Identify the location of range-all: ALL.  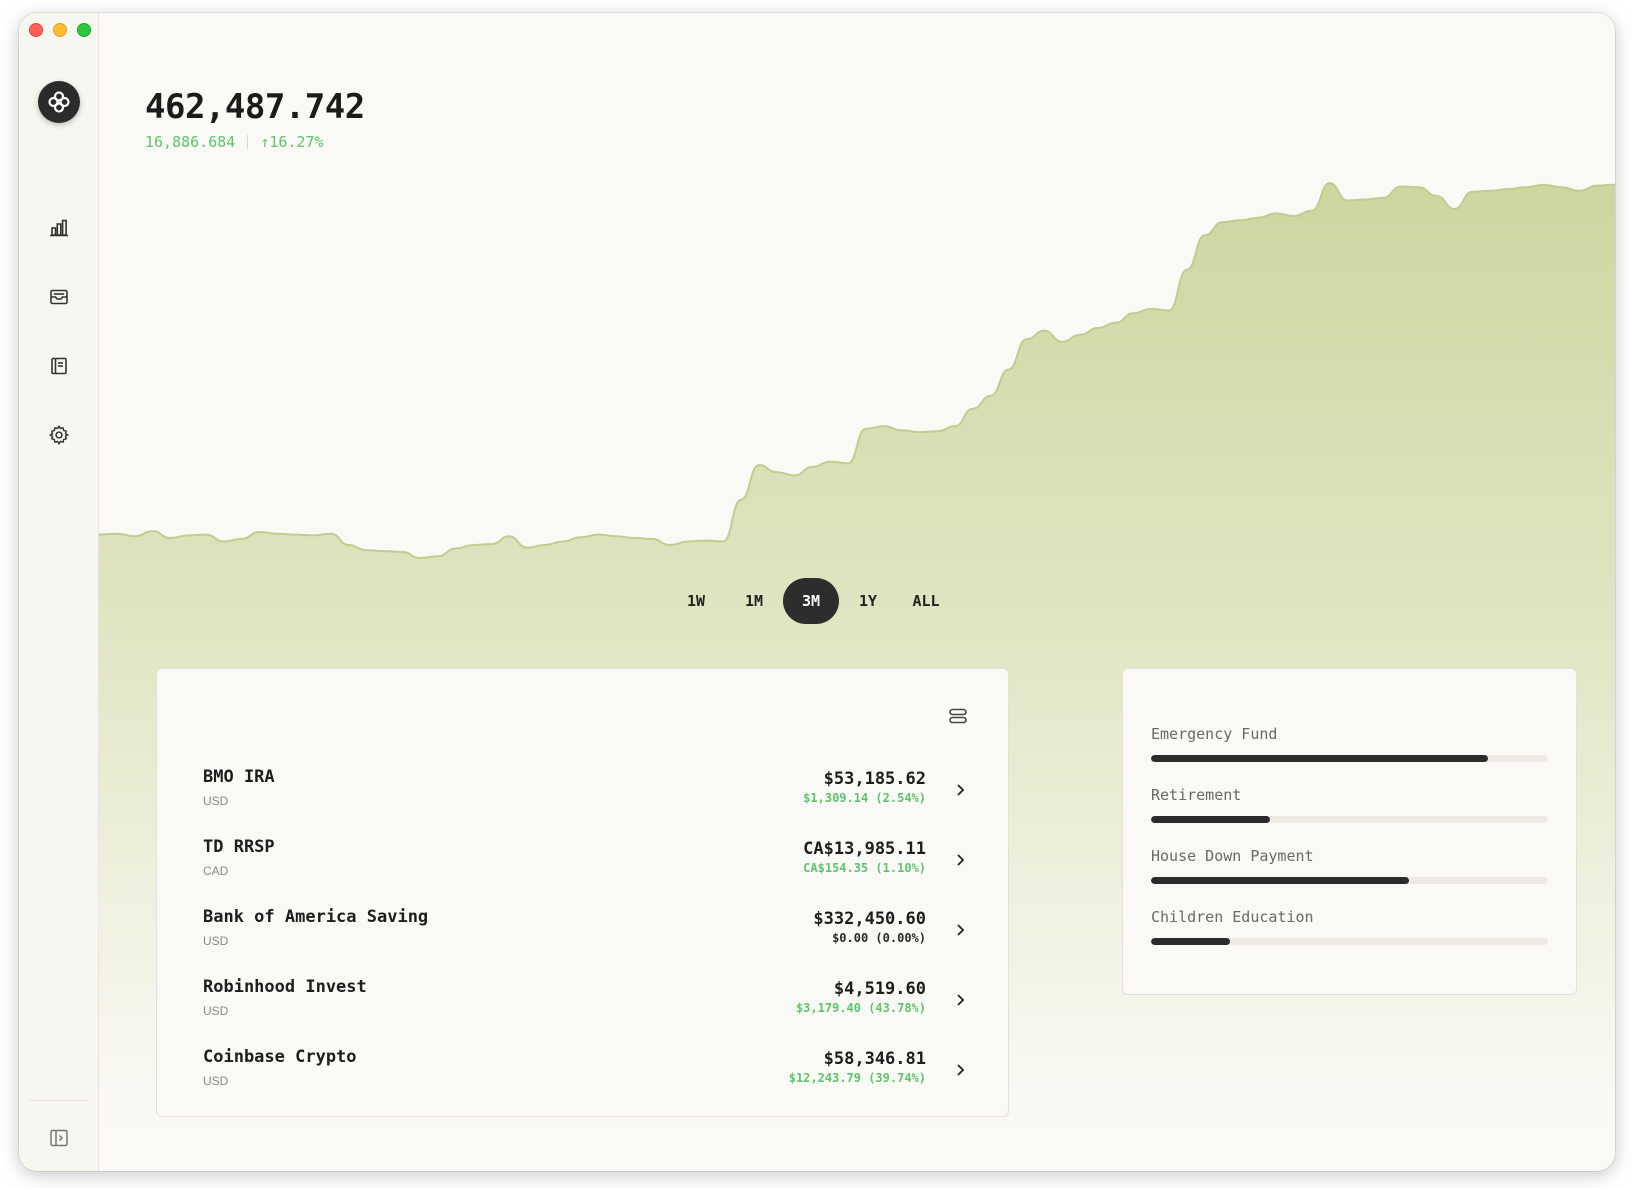
(926, 601).